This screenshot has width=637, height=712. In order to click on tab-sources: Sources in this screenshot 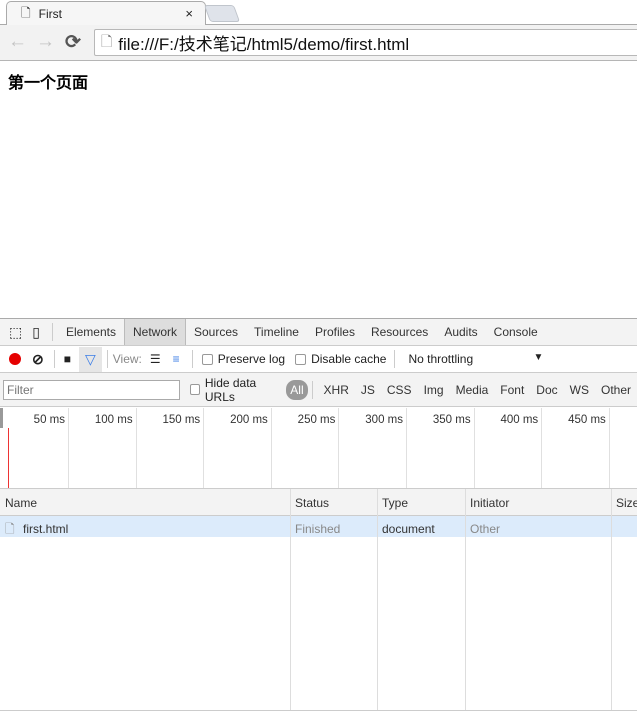, I will do `click(216, 332)`.